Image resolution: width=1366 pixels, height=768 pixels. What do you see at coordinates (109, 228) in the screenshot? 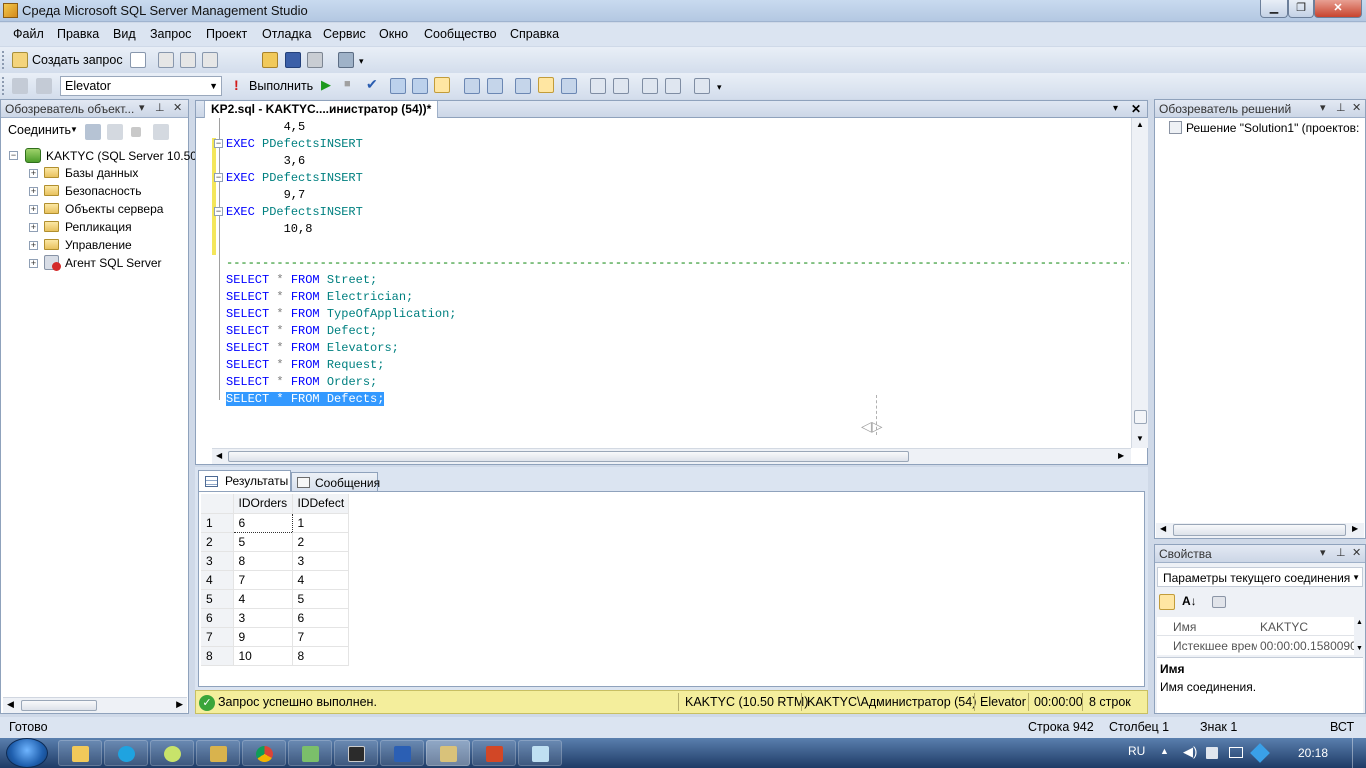
I see `tree-node-replication: + Репликация` at bounding box center [109, 228].